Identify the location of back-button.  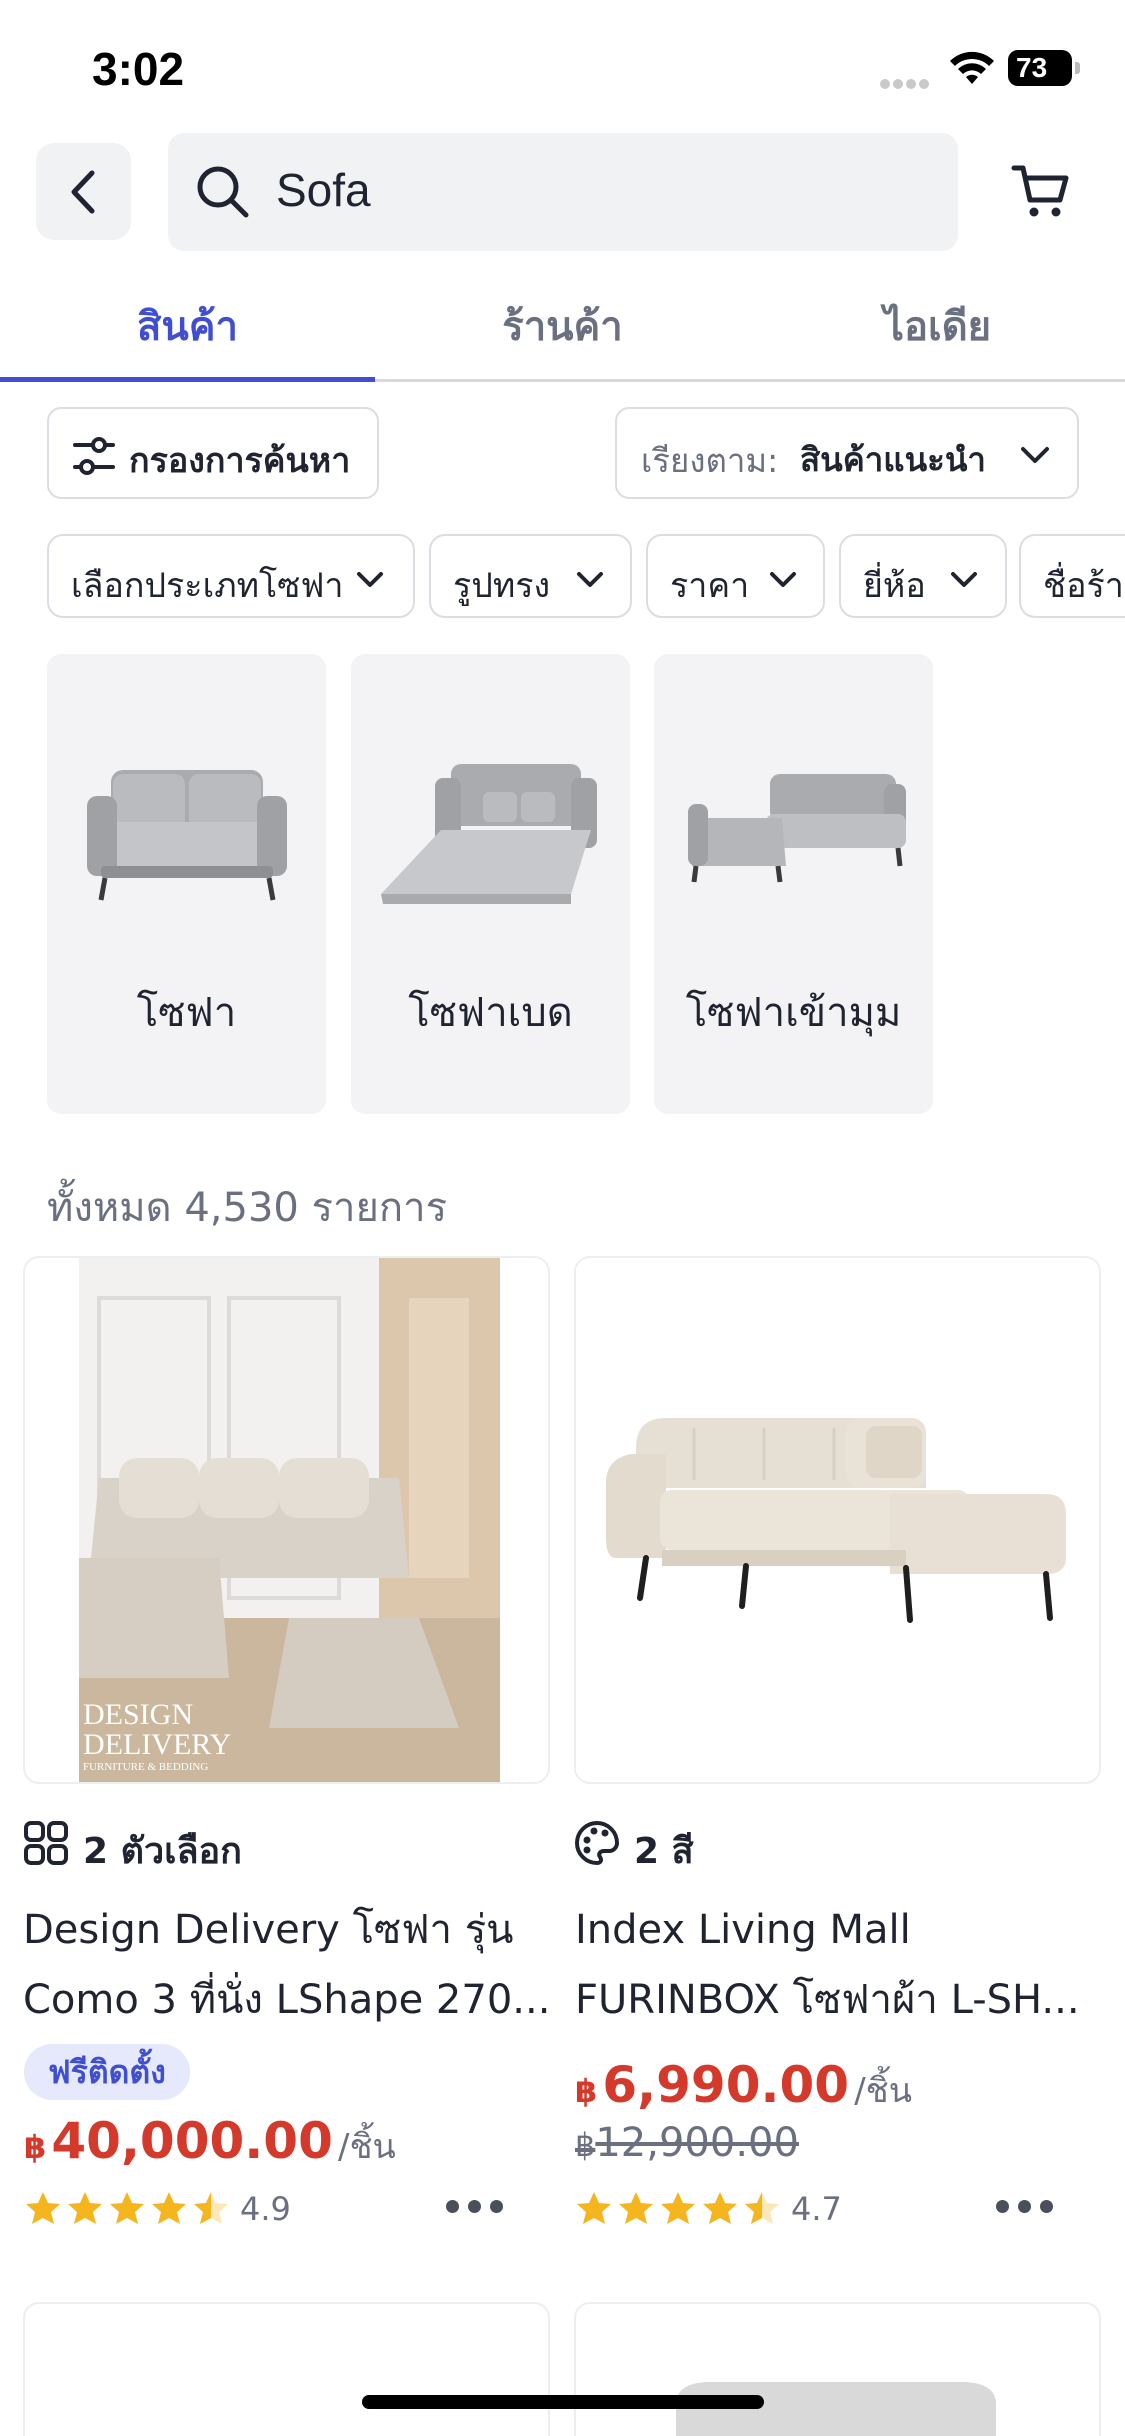
(83, 191).